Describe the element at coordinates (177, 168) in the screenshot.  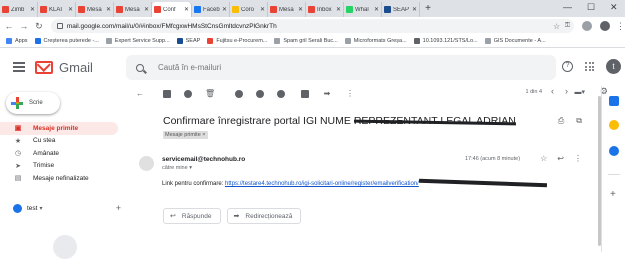
I see `recipient-text: către mine ▾` at that location.